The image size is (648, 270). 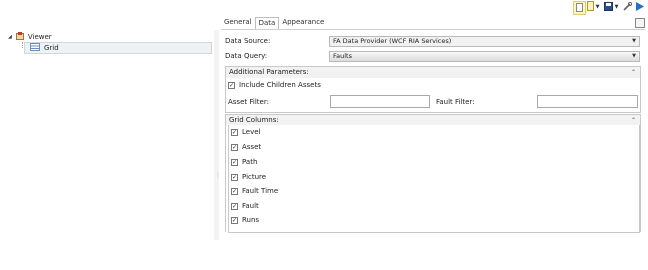 What do you see at coordinates (260, 191) in the screenshot?
I see `column-label: Fault Time` at bounding box center [260, 191].